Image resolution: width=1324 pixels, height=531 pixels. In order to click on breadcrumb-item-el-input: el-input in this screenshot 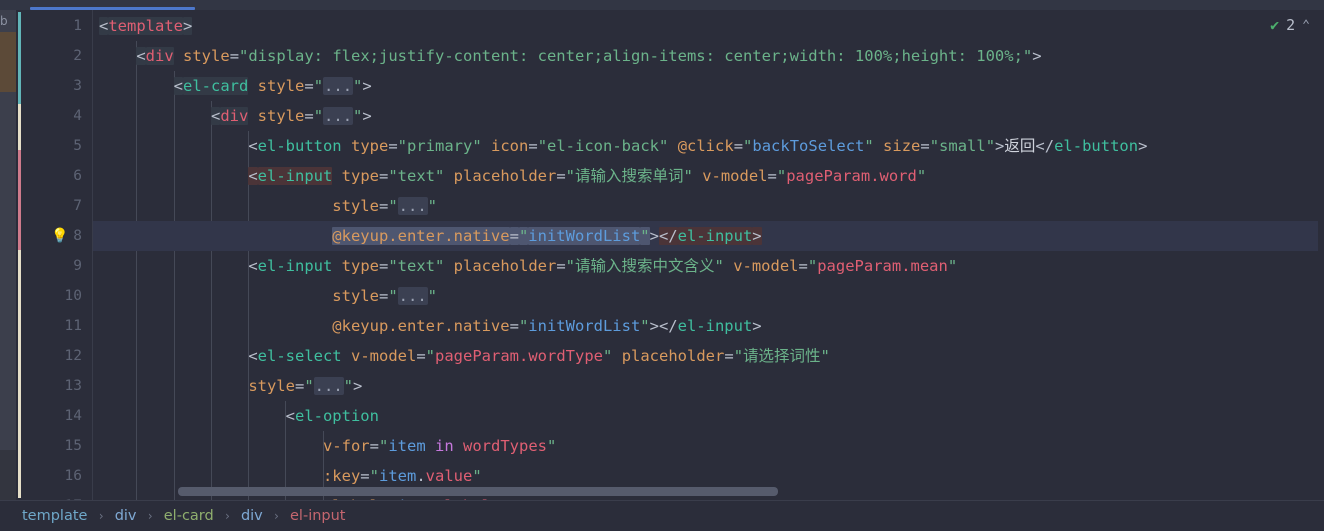, I will do `click(317, 516)`.